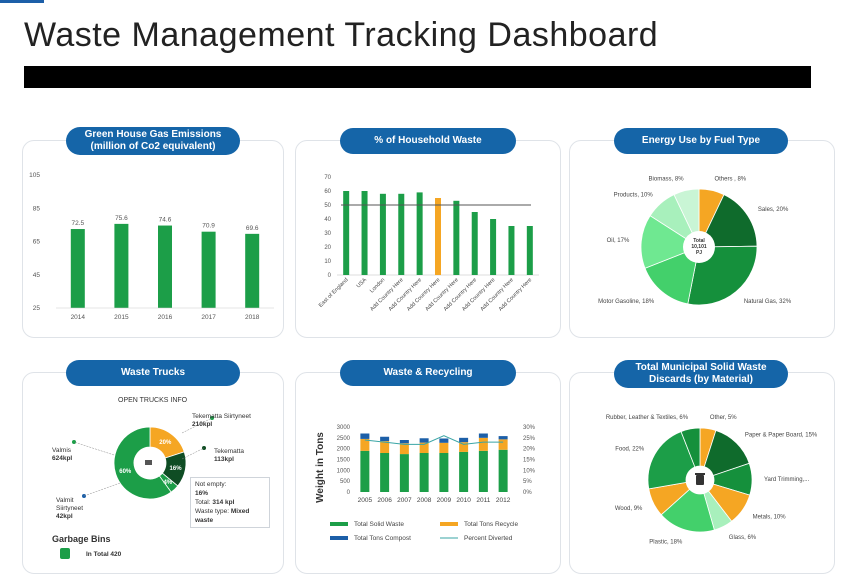  Describe the element at coordinates (165, 443) in the screenshot. I see `trucks-slice-label: 20%` at that location.